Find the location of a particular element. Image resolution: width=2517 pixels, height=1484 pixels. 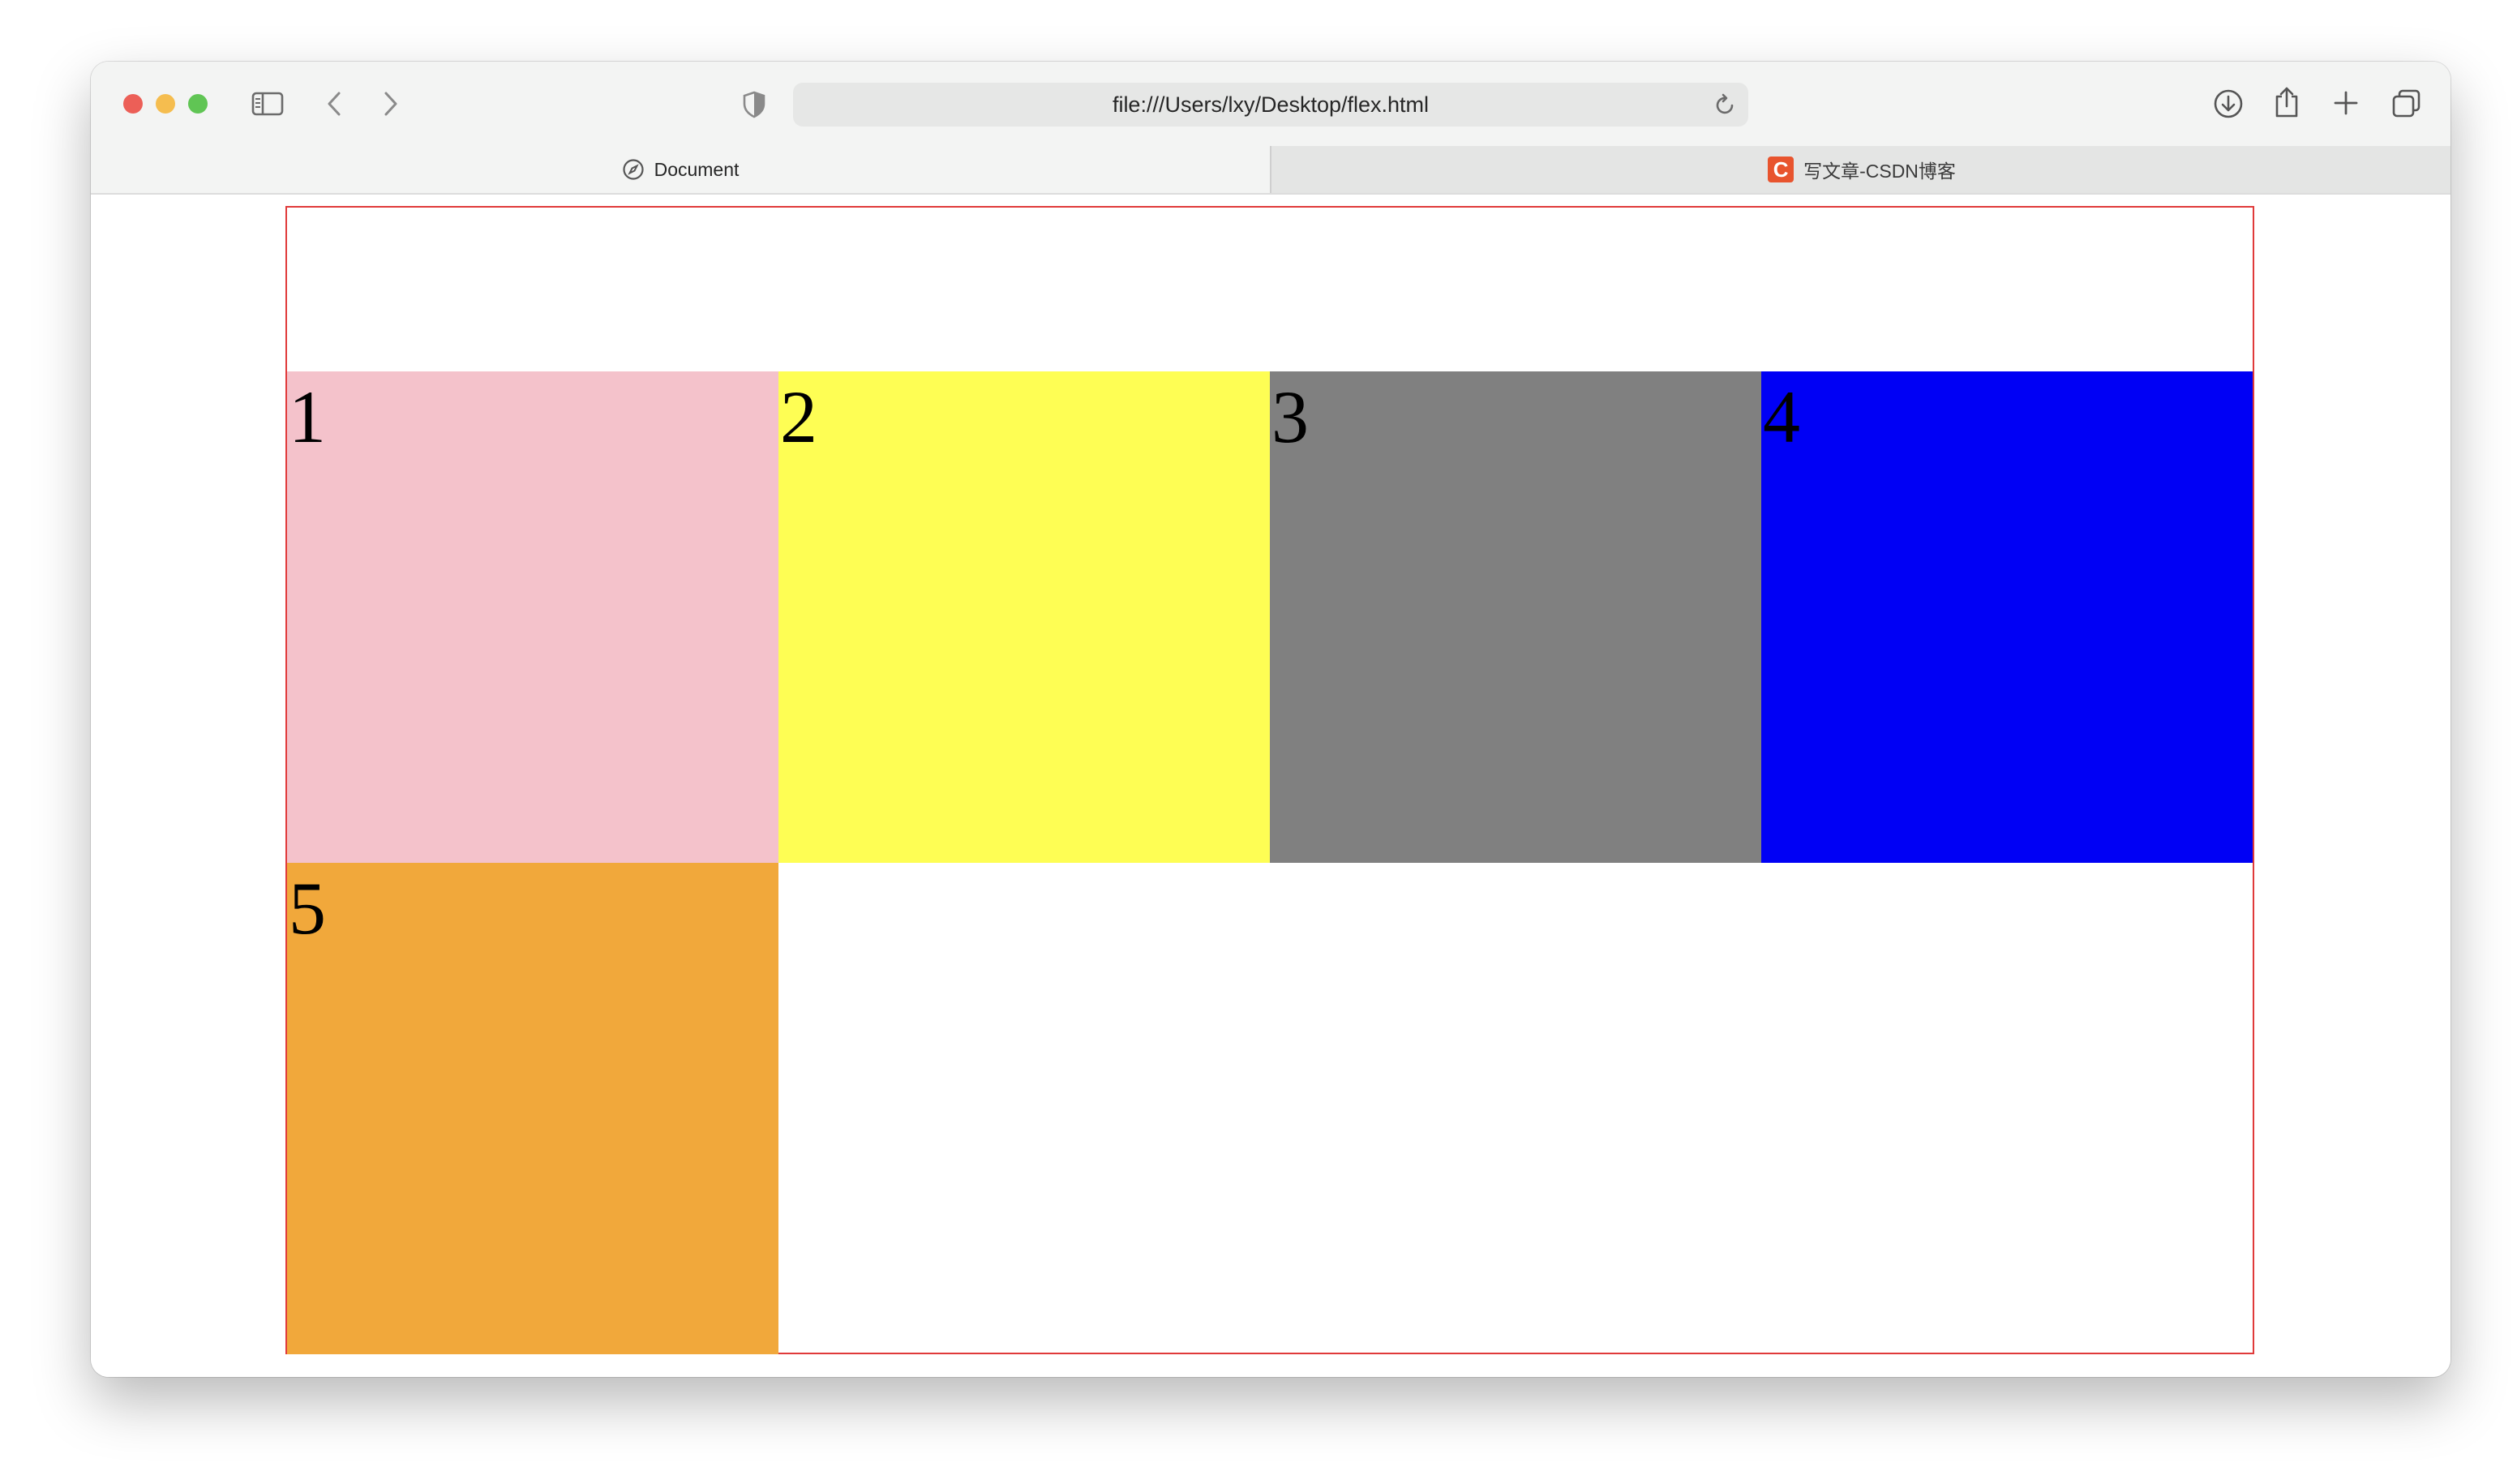

flex-item-3: 3 is located at coordinates (1515, 617).